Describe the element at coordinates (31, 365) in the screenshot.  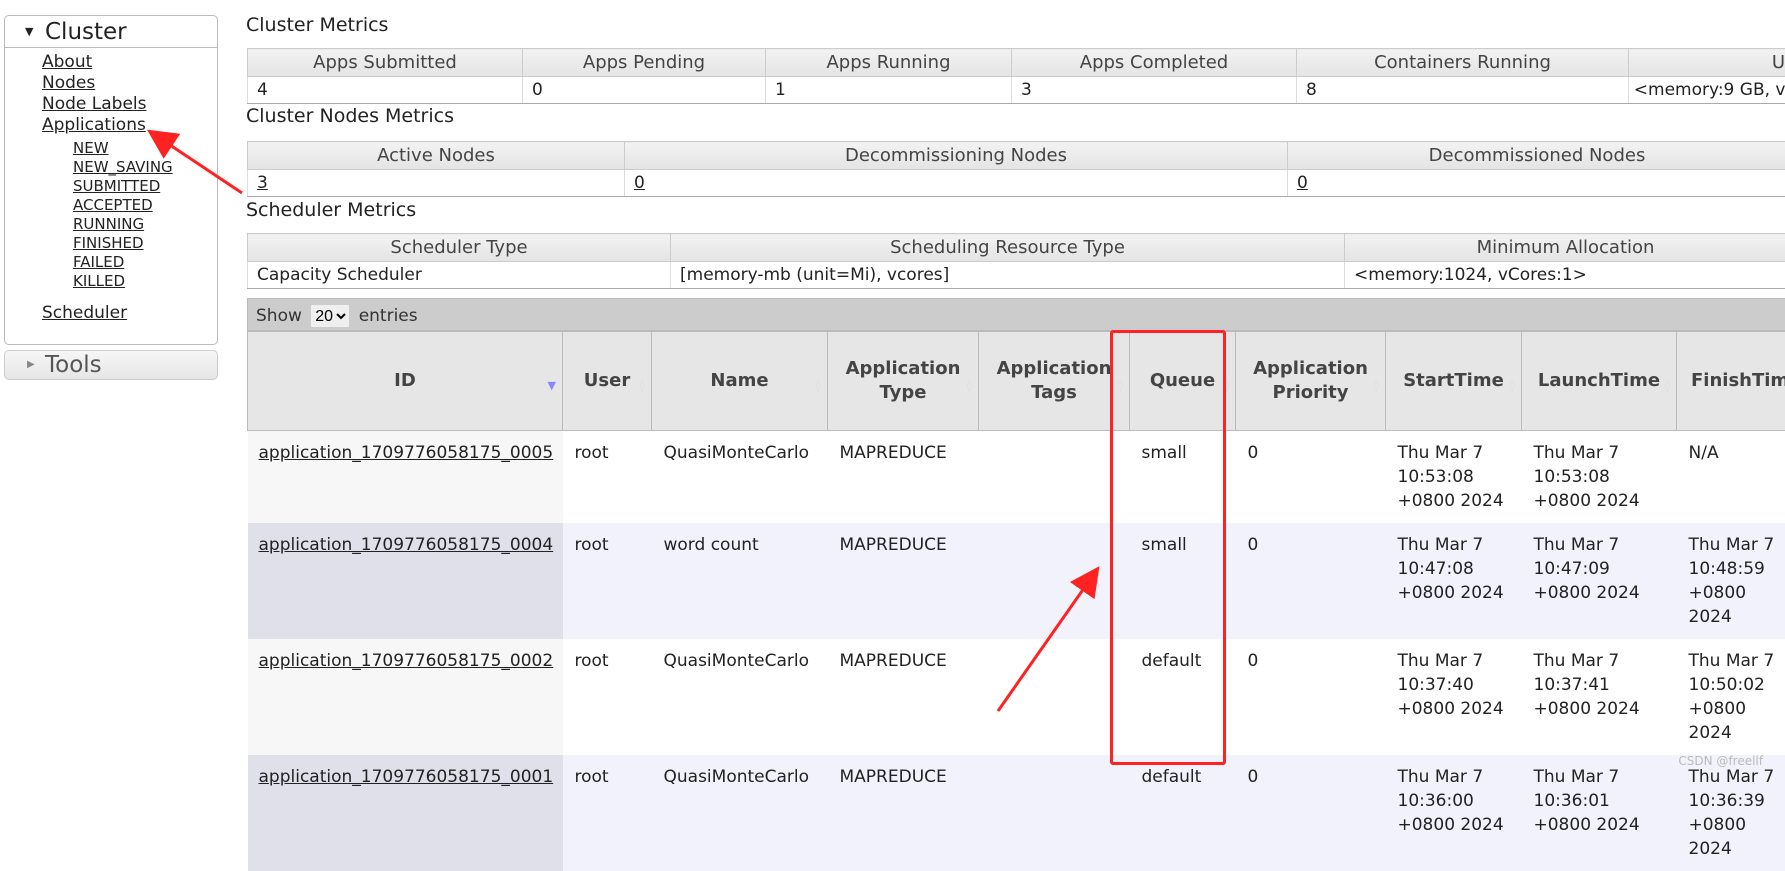
I see `triangle-right-icon: ▶` at that location.